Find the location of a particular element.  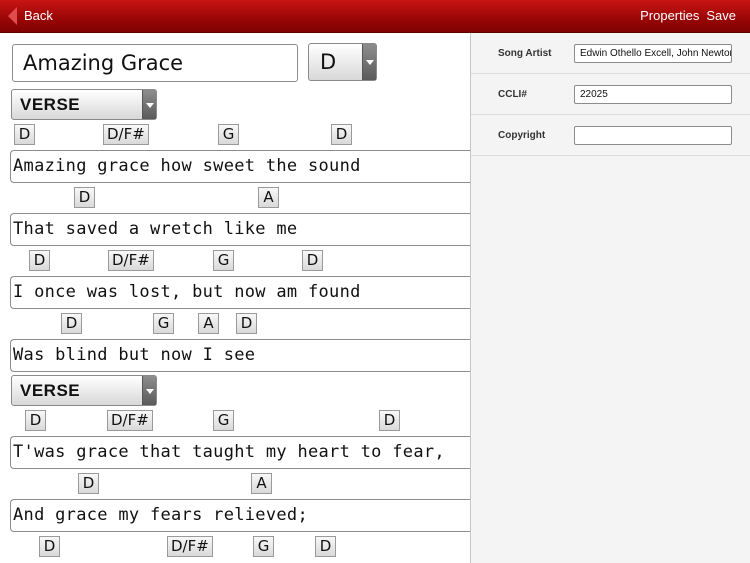

lyric-line: Was blind but now I see is located at coordinates (240, 355).